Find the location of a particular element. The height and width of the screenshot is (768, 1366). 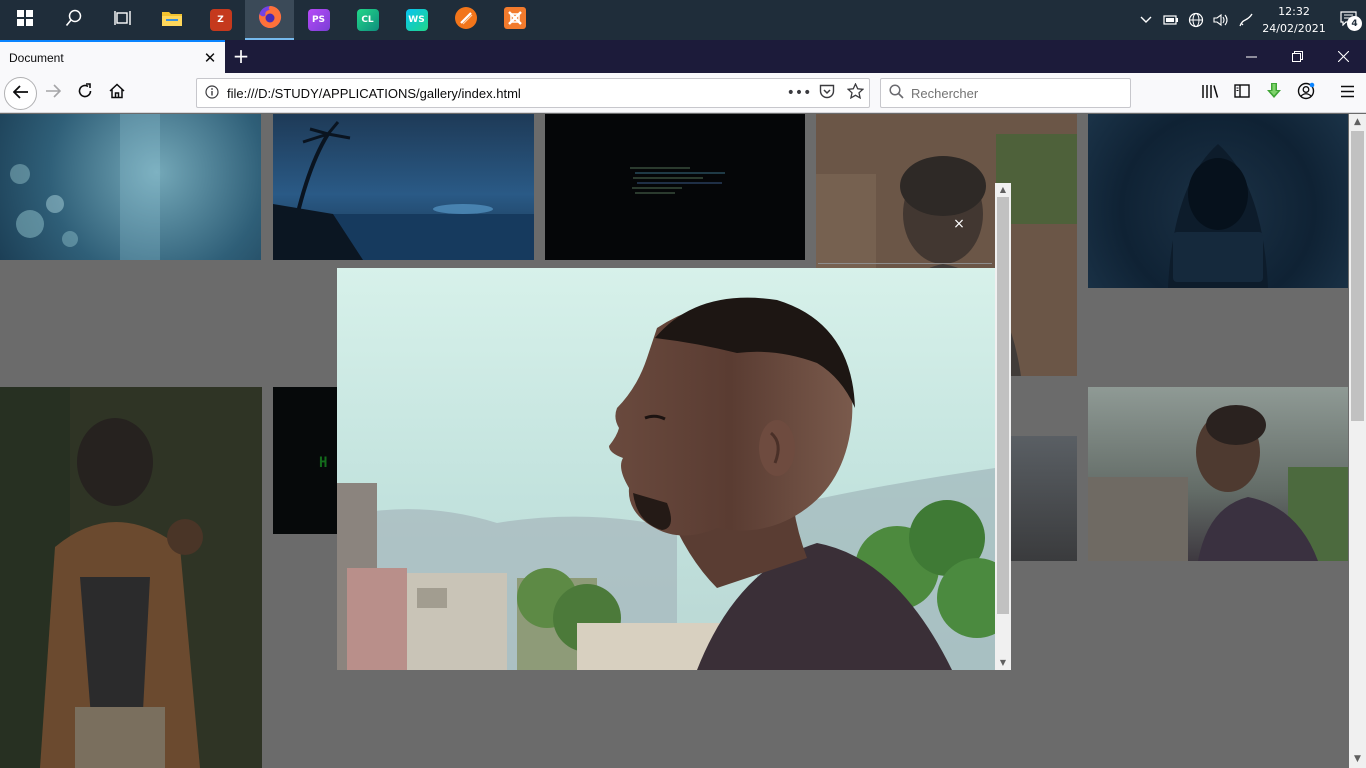

battery-icon is located at coordinates (1170, 20).